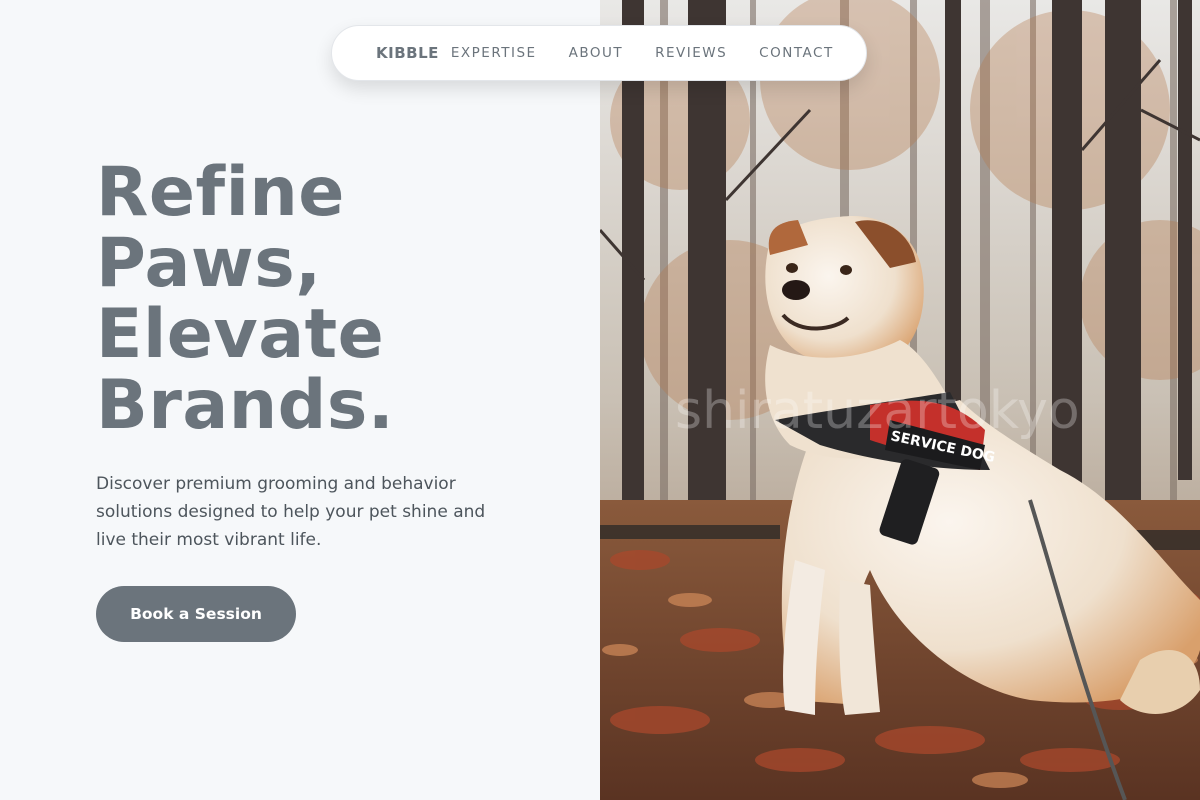  Describe the element at coordinates (209, 263) in the screenshot. I see `hero-title-line: Paws,` at that location.